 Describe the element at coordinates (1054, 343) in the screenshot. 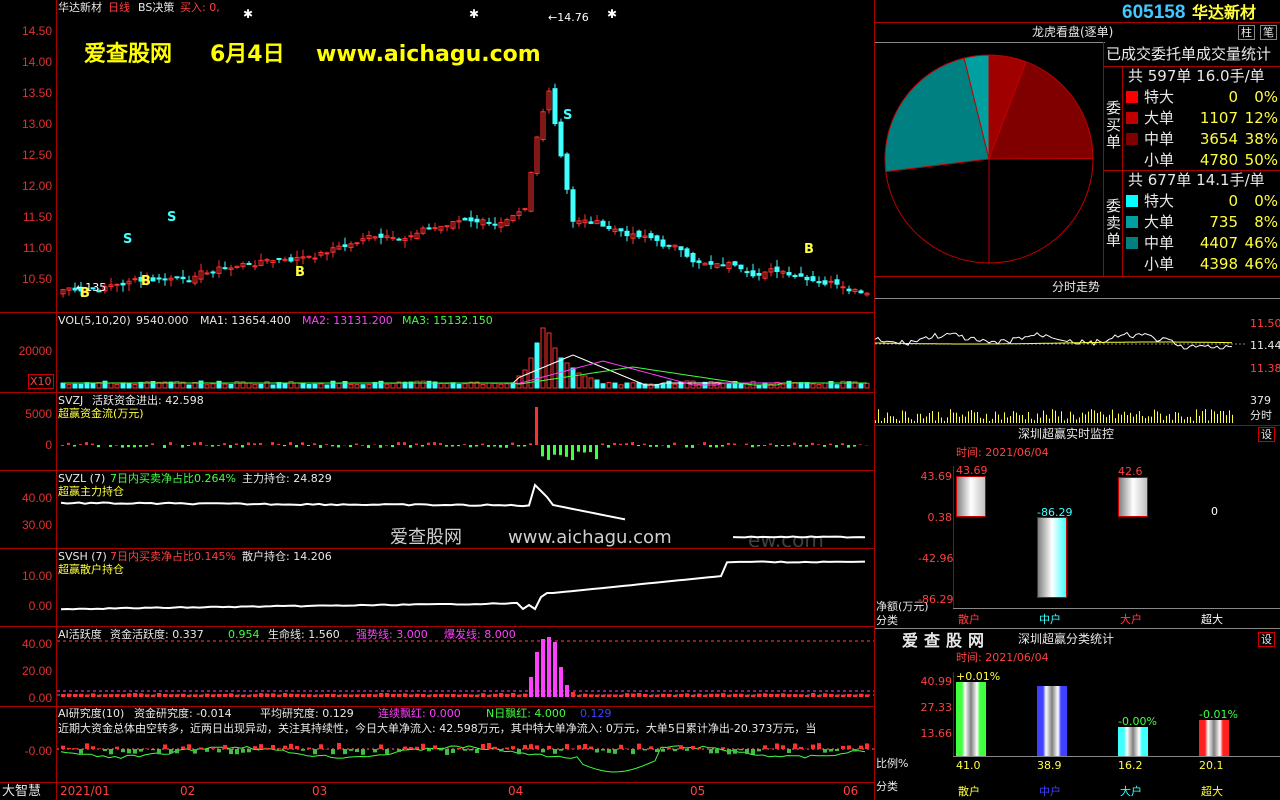

I see `intraday-avg-line` at that location.